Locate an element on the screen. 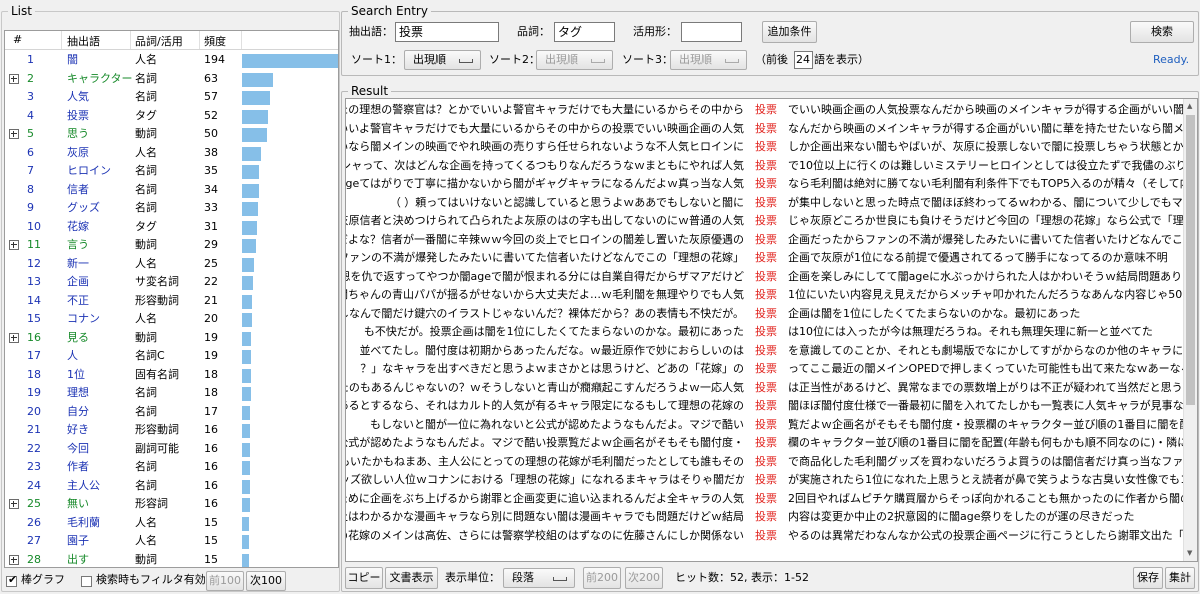  list-item: 19 理想 名詞 18 is located at coordinates (171, 393).